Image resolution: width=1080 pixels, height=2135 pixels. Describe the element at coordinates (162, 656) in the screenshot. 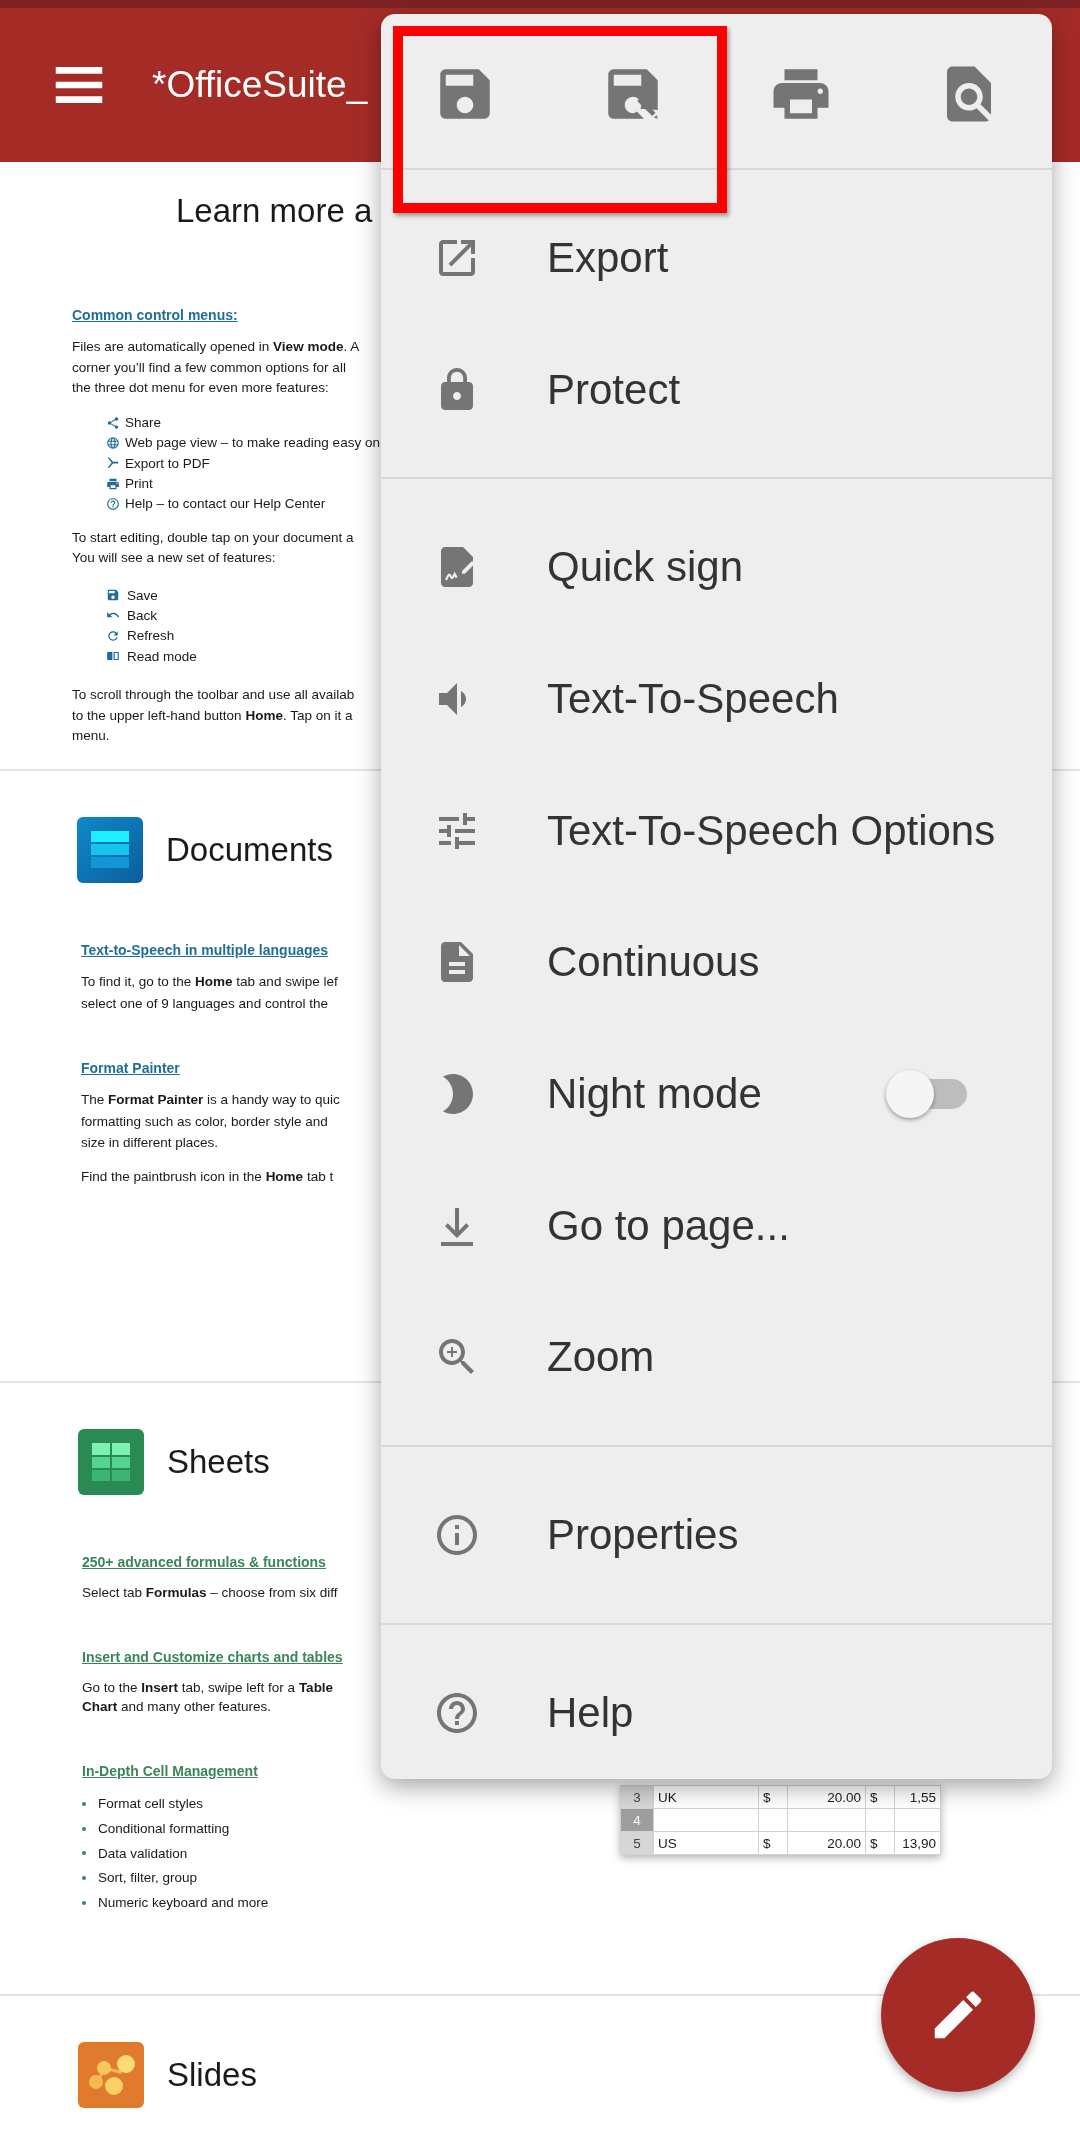

I see `list-item-text: Read mode` at that location.